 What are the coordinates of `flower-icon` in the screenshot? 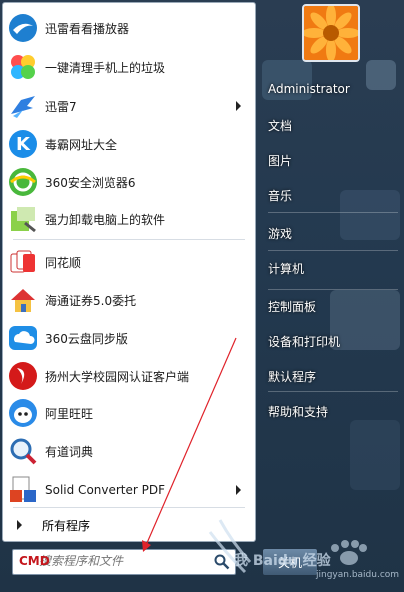 It's located at (331, 33).